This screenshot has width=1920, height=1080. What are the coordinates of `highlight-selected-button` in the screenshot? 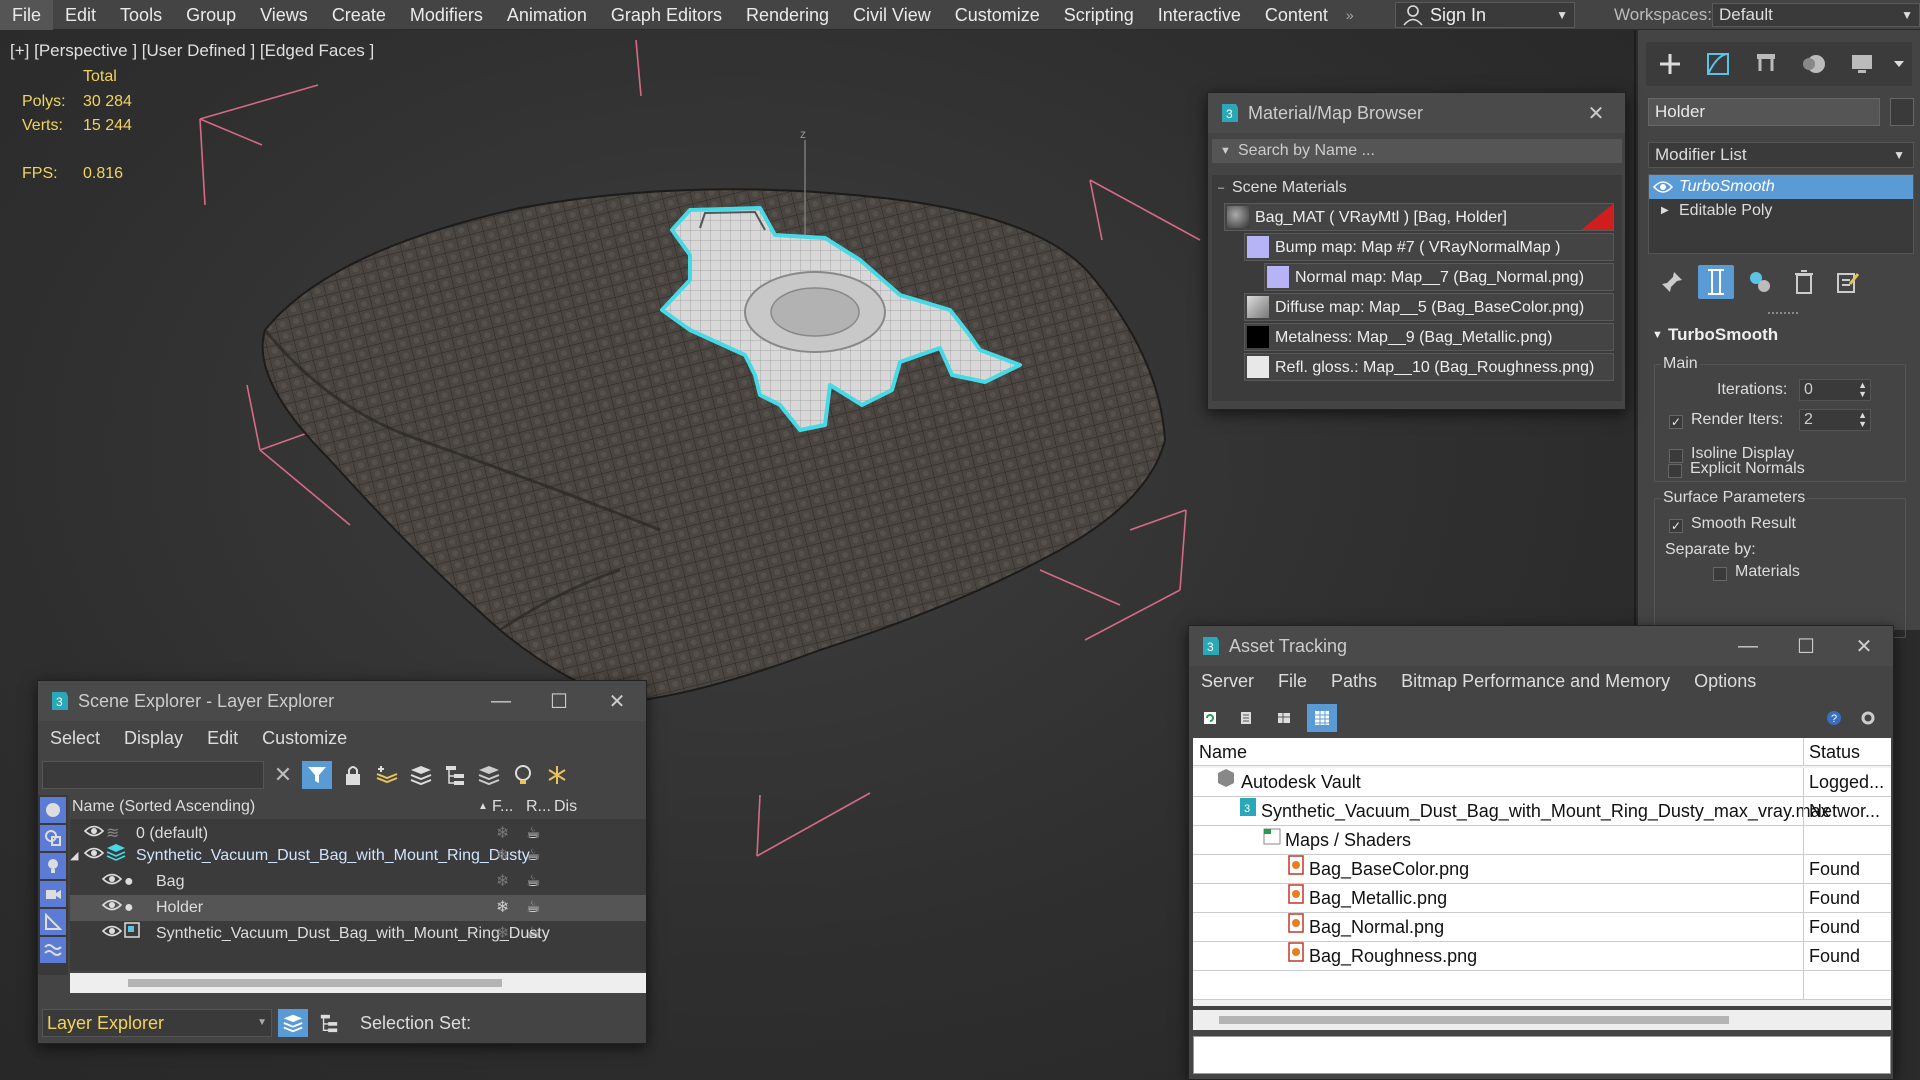 It's located at (523, 775).